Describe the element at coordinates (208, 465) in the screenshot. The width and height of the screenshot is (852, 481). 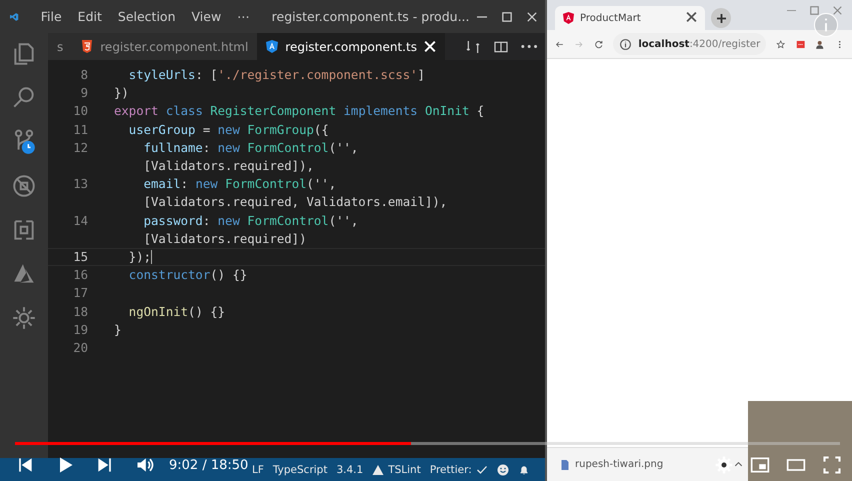
I see `time-display: 9:02 / 18:50` at that location.